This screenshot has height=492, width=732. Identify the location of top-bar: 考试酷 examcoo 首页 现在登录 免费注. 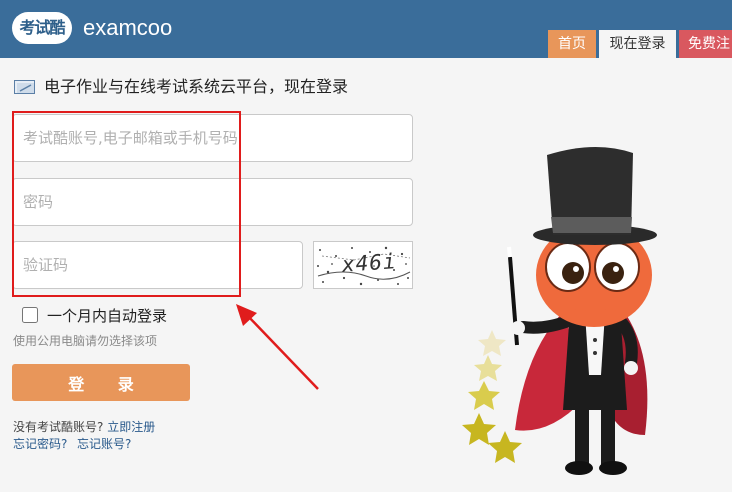
(366, 29).